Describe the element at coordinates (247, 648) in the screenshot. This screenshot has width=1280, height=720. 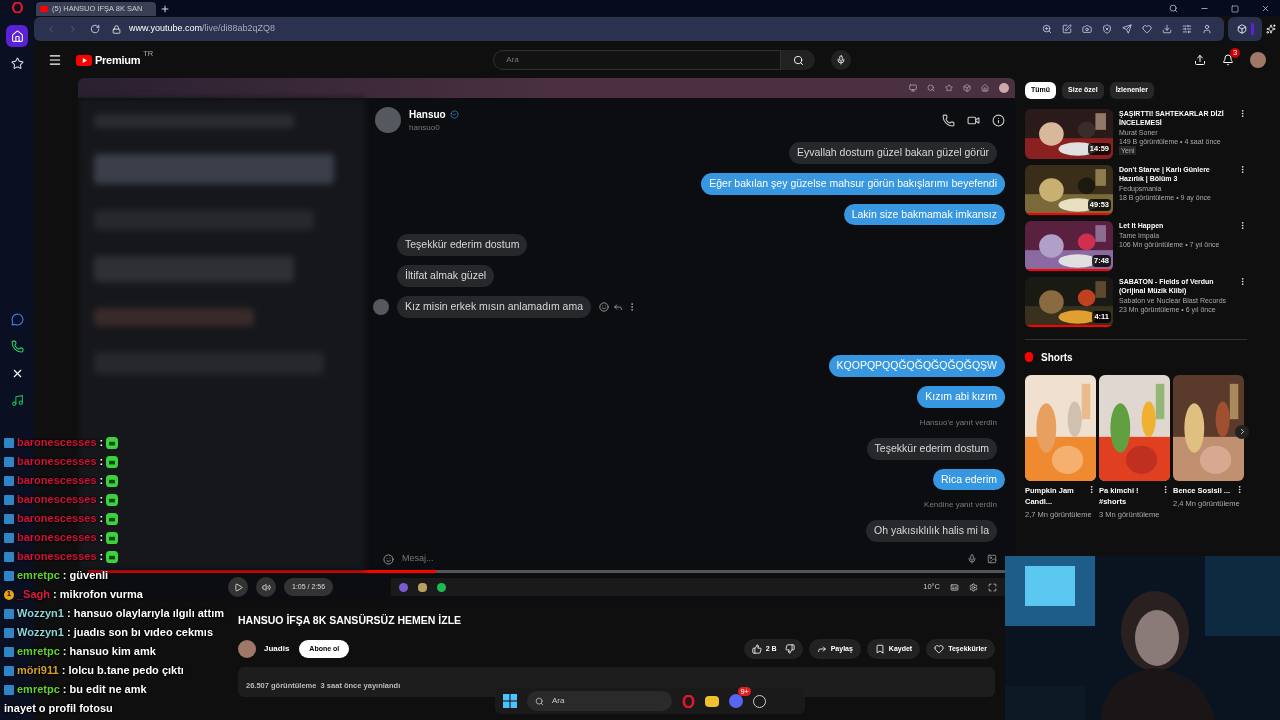
I see `channel-avatar` at that location.